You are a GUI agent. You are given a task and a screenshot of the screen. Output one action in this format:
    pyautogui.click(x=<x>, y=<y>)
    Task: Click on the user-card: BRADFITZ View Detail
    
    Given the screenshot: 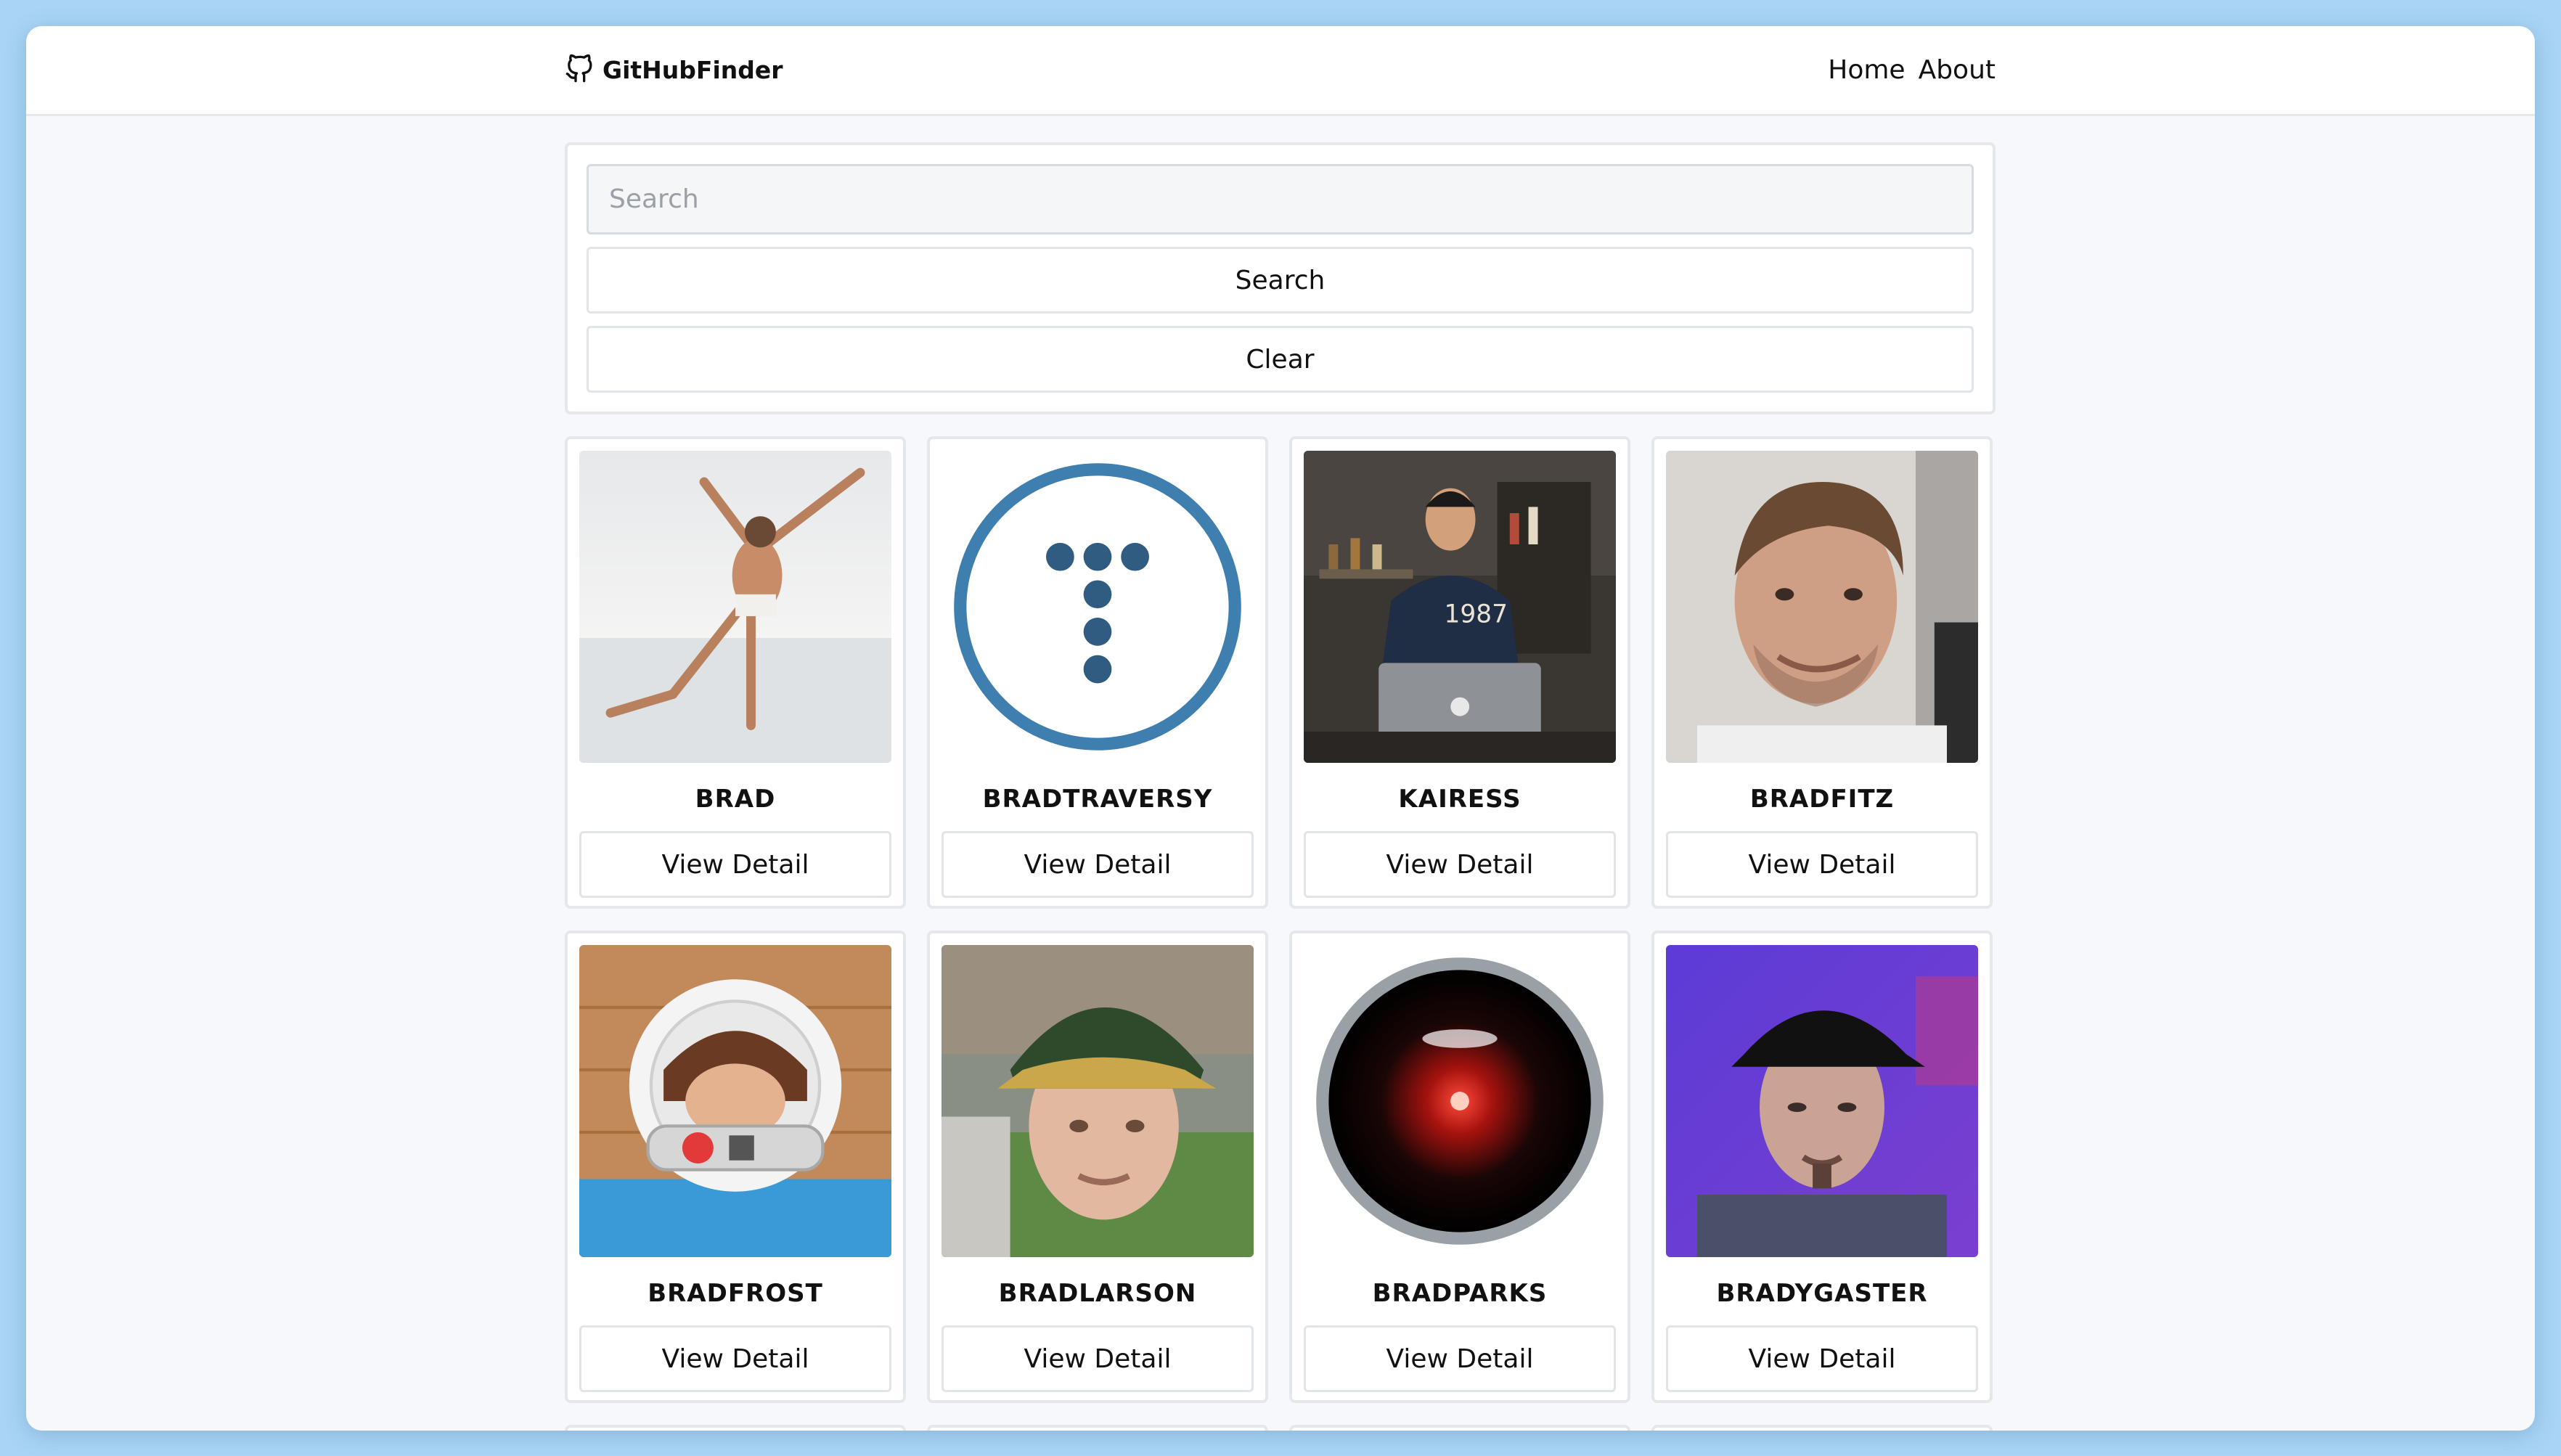 What is the action you would take?
    pyautogui.click(x=1822, y=672)
    